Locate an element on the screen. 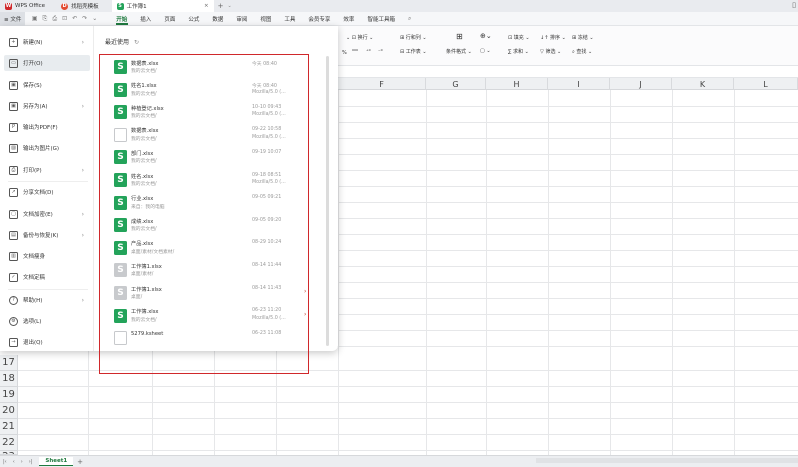 This screenshot has width=798, height=467. menu-print: ⎙ 打印(P) › is located at coordinates (47, 170).